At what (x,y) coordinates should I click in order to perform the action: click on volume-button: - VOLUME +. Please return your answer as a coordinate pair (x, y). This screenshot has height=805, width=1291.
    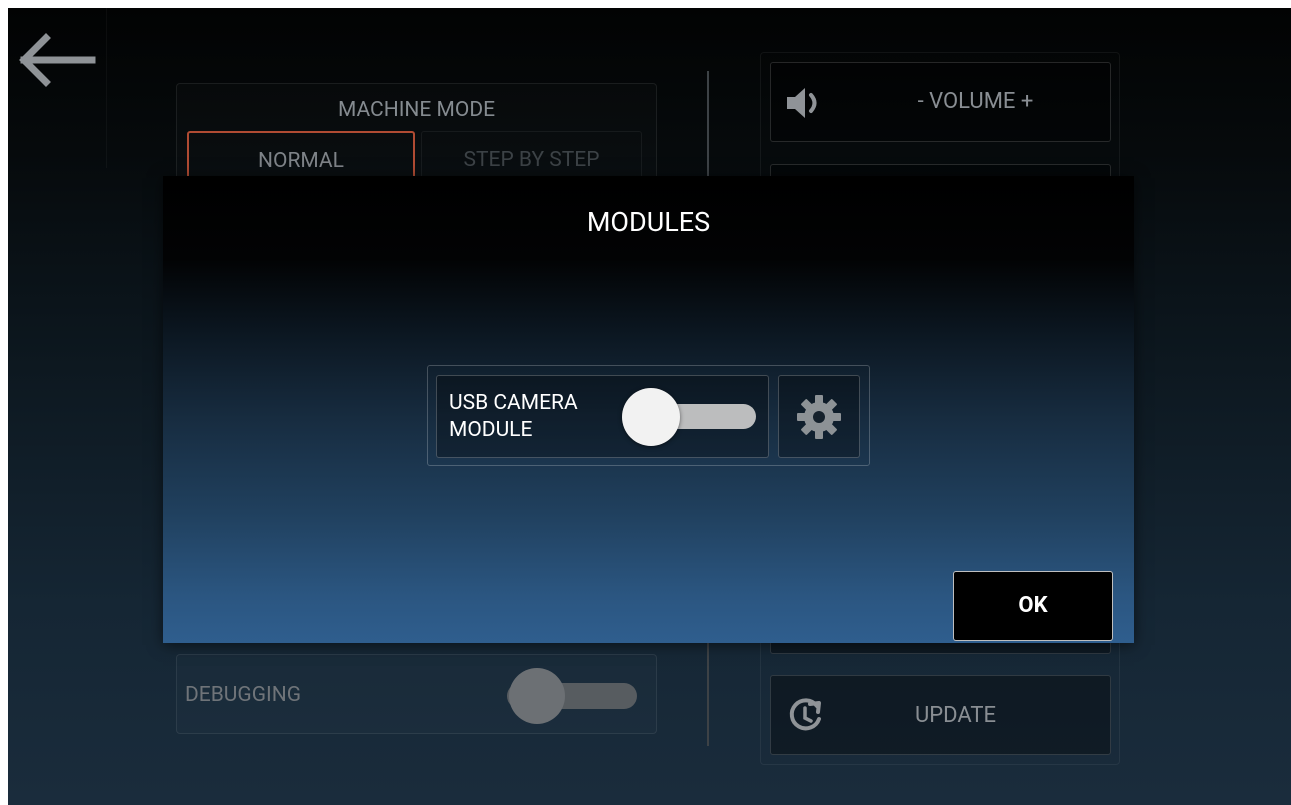
    Looking at the image, I should click on (940, 102).